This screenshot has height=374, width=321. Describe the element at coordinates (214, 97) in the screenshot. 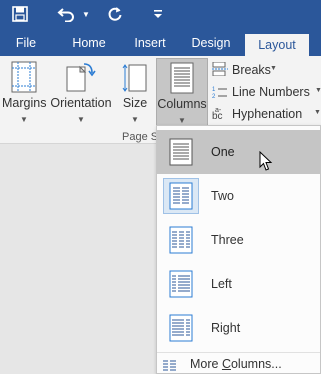

I see `svg-text: 2` at that location.